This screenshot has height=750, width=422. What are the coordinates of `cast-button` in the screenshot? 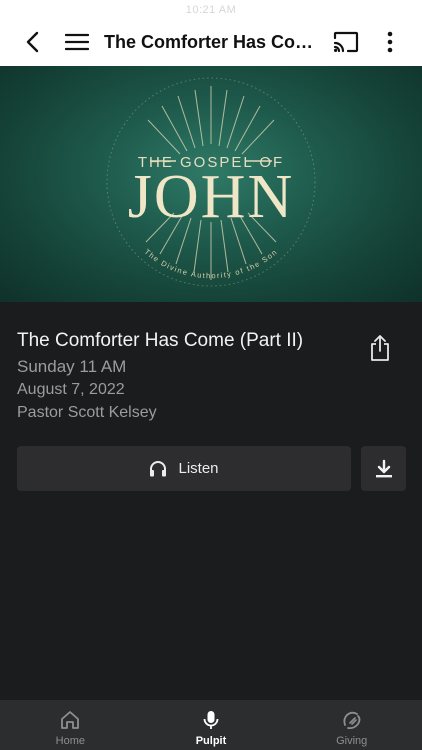 It's located at (346, 42).